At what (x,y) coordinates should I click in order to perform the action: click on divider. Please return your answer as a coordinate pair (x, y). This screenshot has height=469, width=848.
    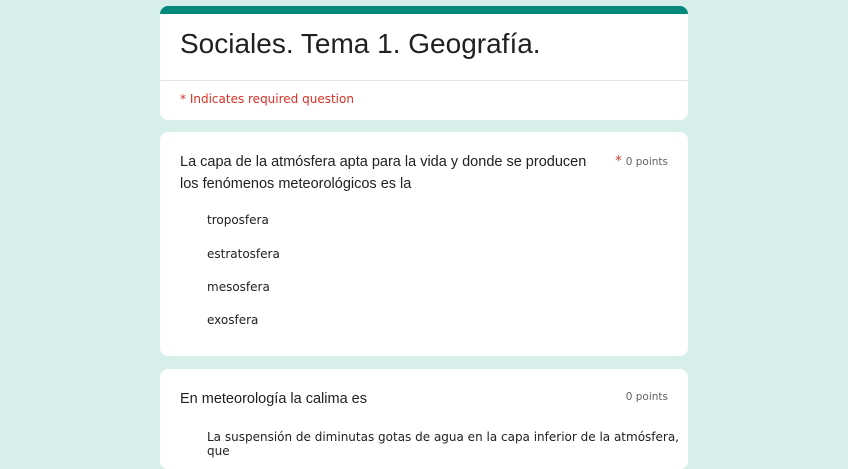
    Looking at the image, I should click on (424, 80).